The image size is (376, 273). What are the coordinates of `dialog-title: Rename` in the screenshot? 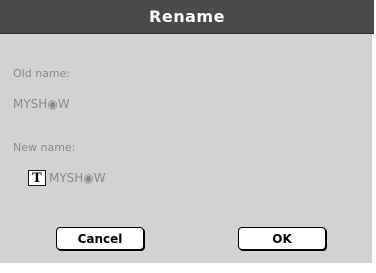 It's located at (187, 16).